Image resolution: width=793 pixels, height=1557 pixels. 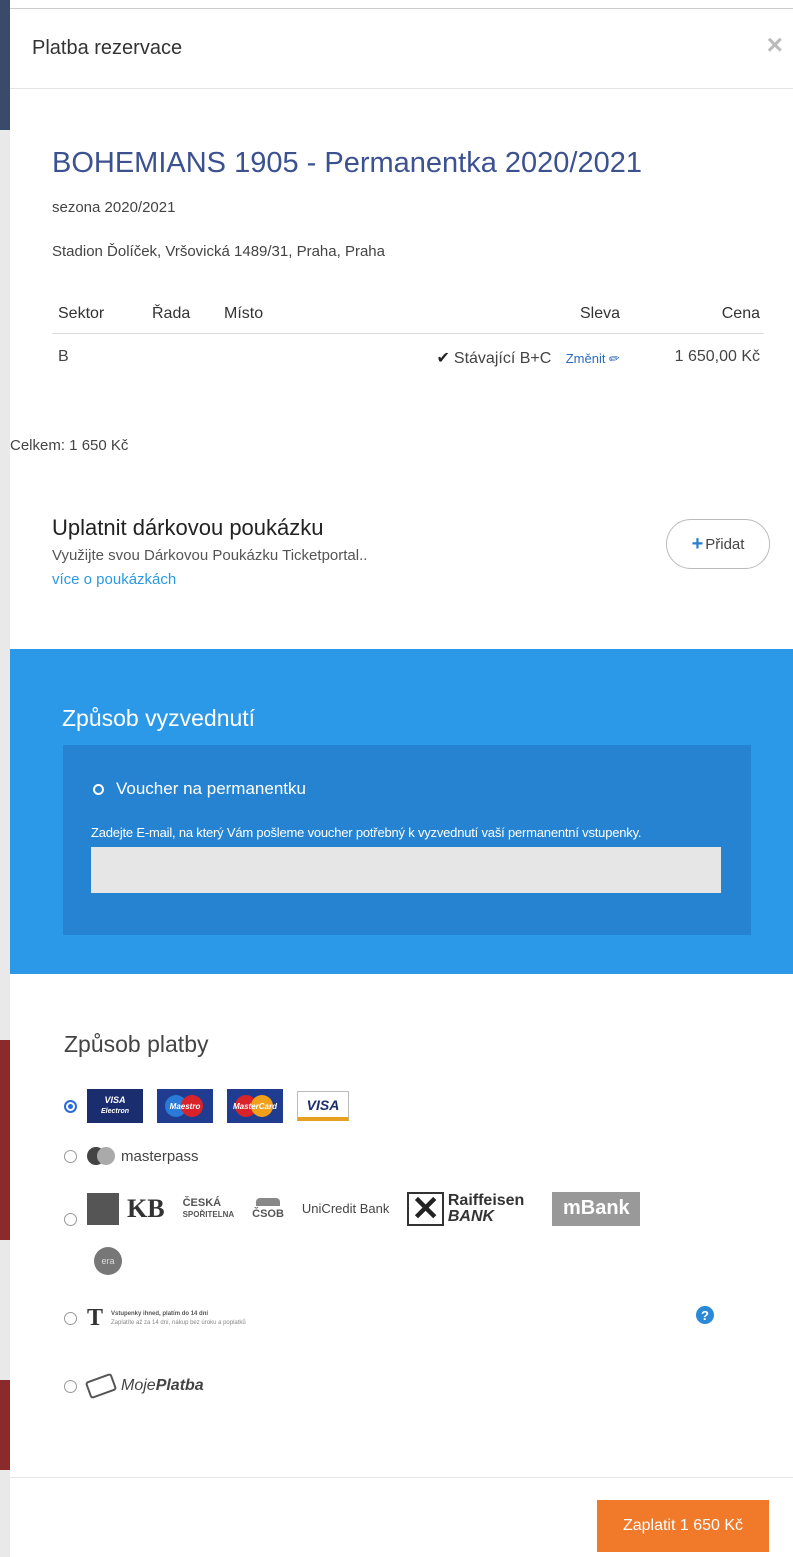 What do you see at coordinates (5, 778) in the screenshot?
I see `background-page-strip` at bounding box center [5, 778].